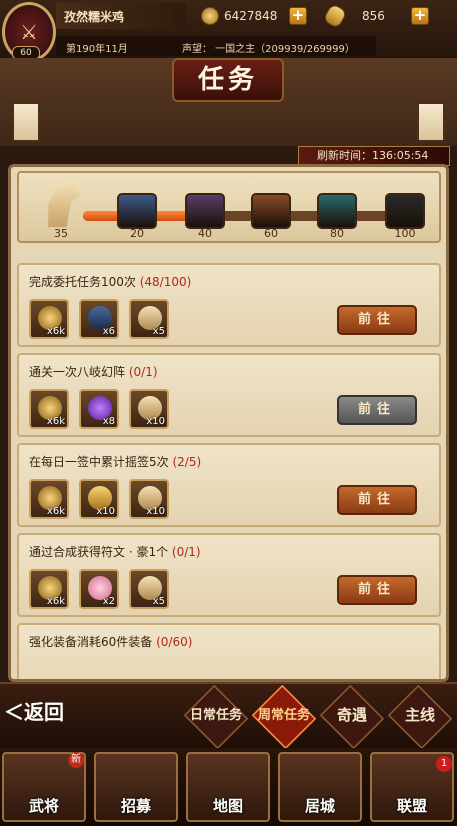 The height and width of the screenshot is (826, 457). Describe the element at coordinates (298, 16) in the screenshot. I see `add-coins-button: +` at that location.